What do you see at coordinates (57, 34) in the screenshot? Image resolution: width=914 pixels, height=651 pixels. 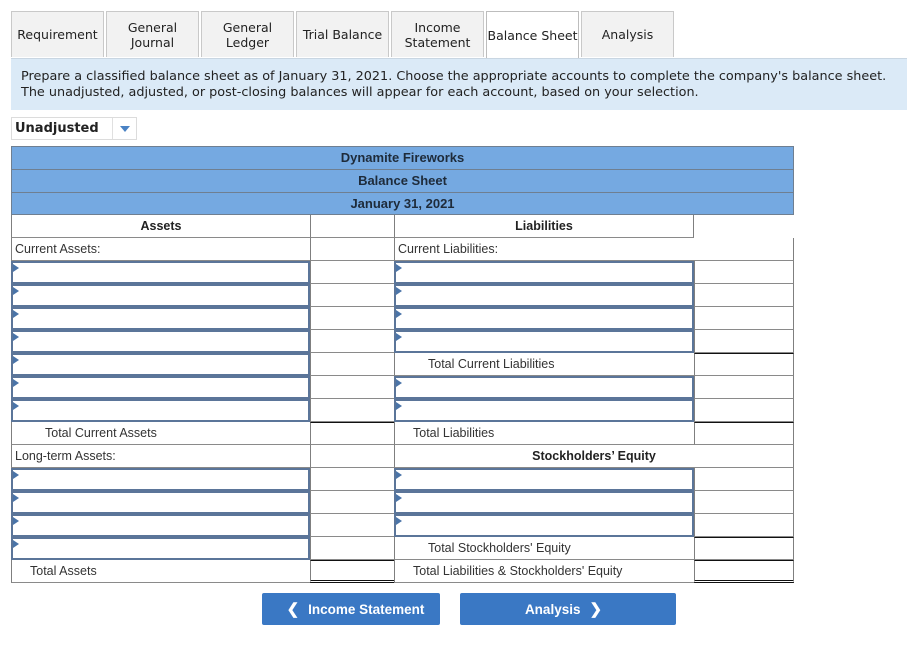 I see `tab-requirement: Requirement` at bounding box center [57, 34].